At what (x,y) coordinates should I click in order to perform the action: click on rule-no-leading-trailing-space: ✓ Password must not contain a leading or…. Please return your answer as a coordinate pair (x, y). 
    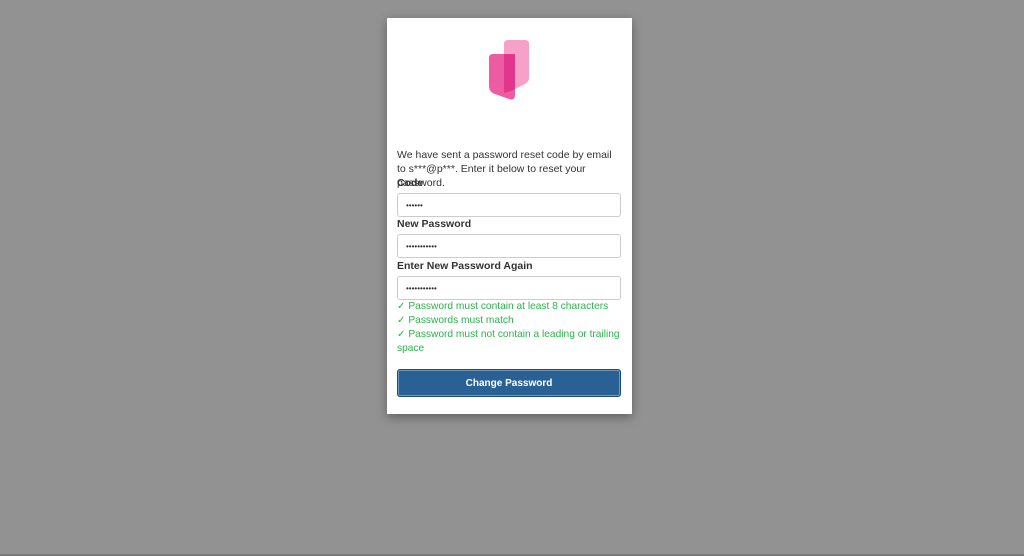
    Looking at the image, I should click on (508, 341).